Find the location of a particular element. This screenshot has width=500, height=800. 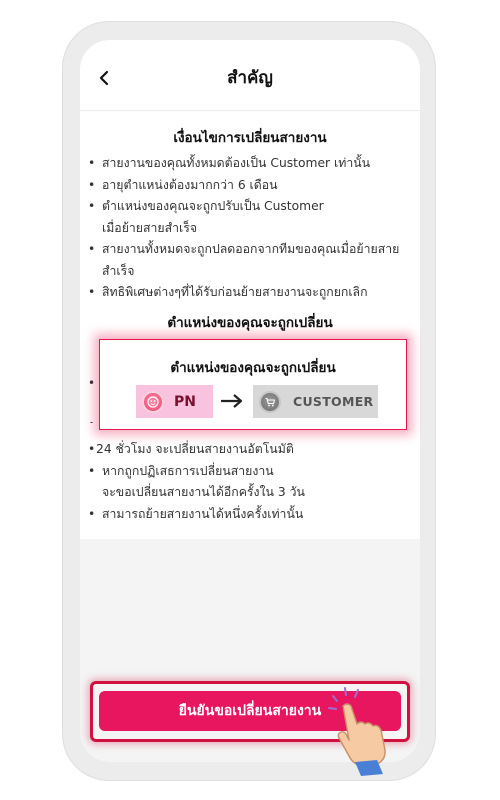

customer-badge: CUSTOMER is located at coordinates (315, 401).